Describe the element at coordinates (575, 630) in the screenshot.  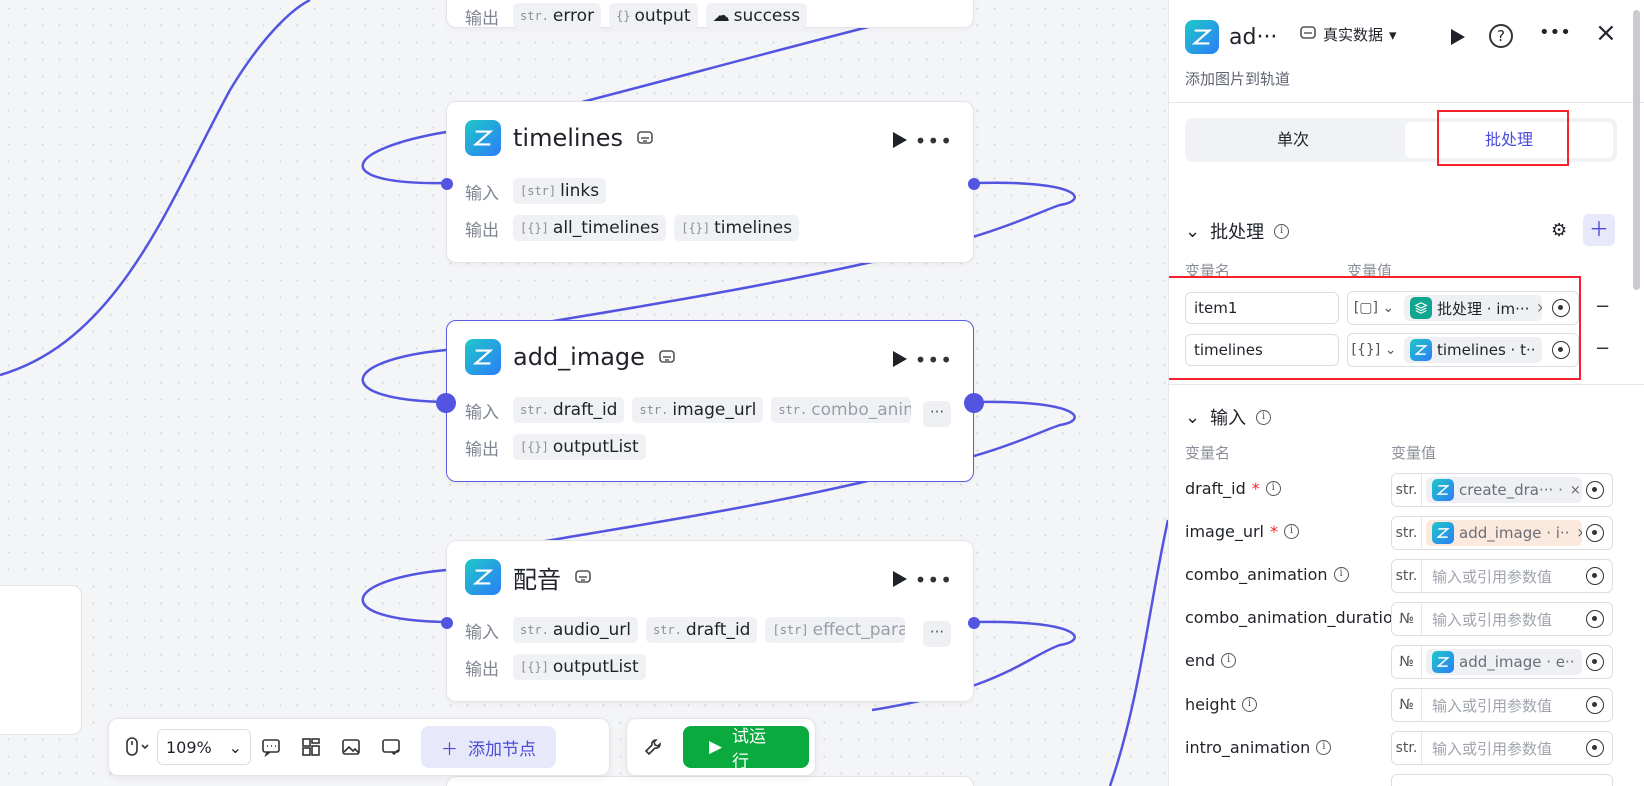
I see `input-tag: str. audio_url` at that location.